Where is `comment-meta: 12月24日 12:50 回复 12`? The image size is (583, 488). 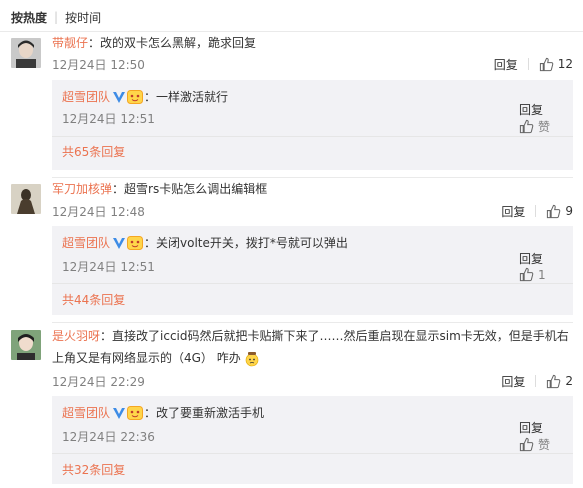
comment-meta: 12月24日 12:50 回复 12 is located at coordinates (312, 64).